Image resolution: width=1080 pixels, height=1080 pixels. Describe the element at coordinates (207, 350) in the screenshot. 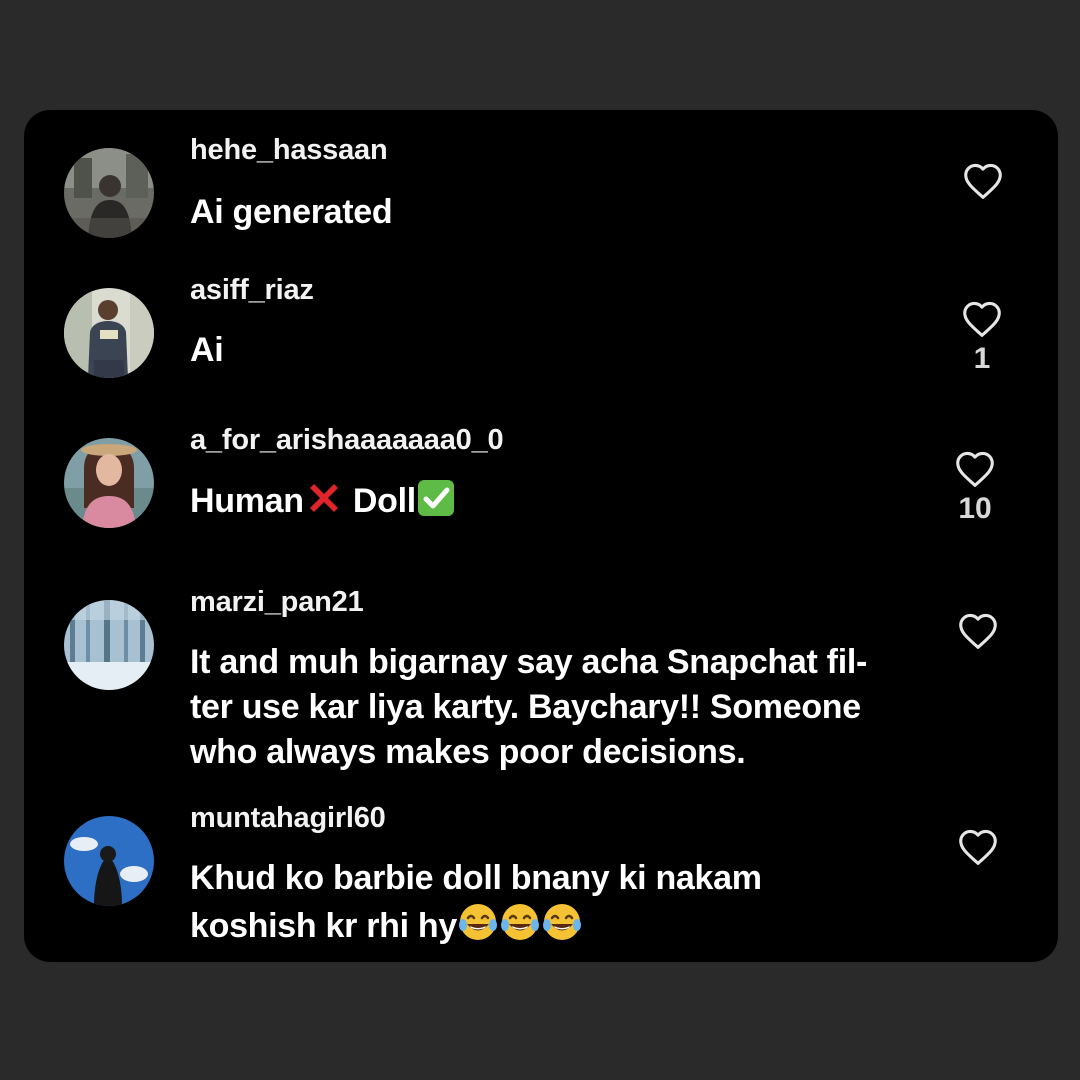

I see `comment-text-line: Ai` at that location.